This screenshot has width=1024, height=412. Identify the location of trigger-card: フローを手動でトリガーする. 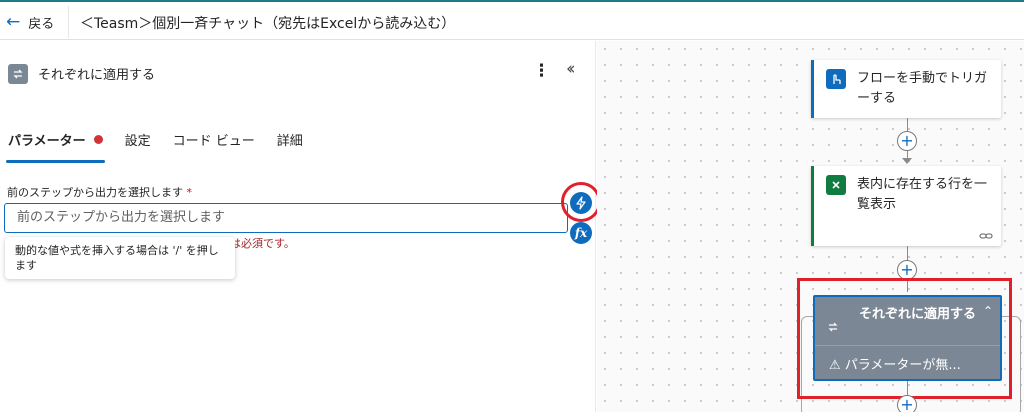
(906, 89).